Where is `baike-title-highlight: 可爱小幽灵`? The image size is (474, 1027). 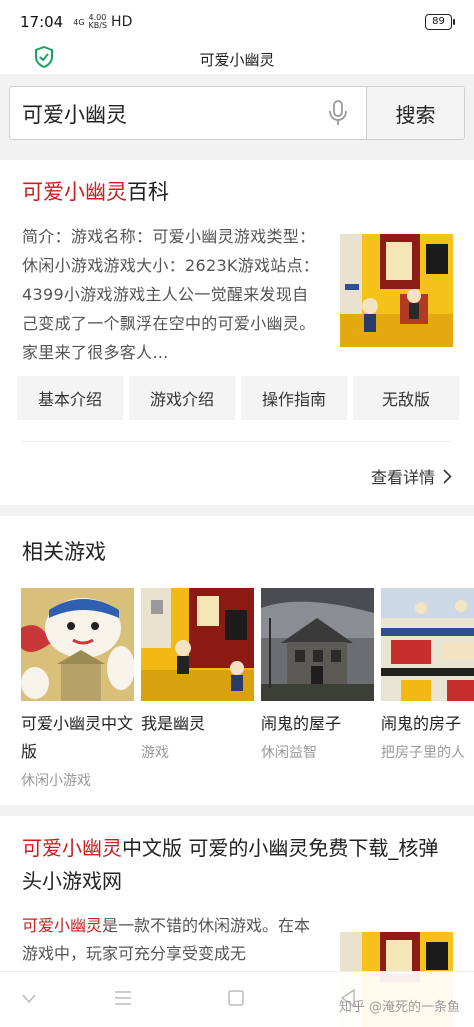
baike-title-highlight: 可爱小幽灵 is located at coordinates (74, 192).